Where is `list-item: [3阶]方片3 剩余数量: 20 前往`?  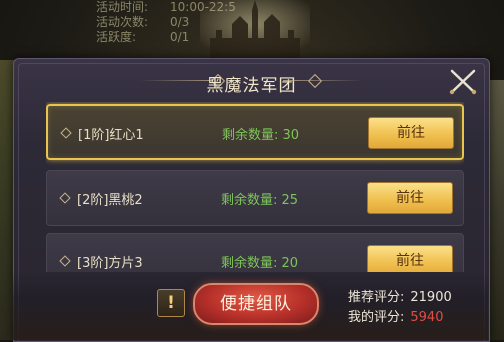 list-item: [3阶]方片3 剩余数量: 20 前往 is located at coordinates (255, 252).